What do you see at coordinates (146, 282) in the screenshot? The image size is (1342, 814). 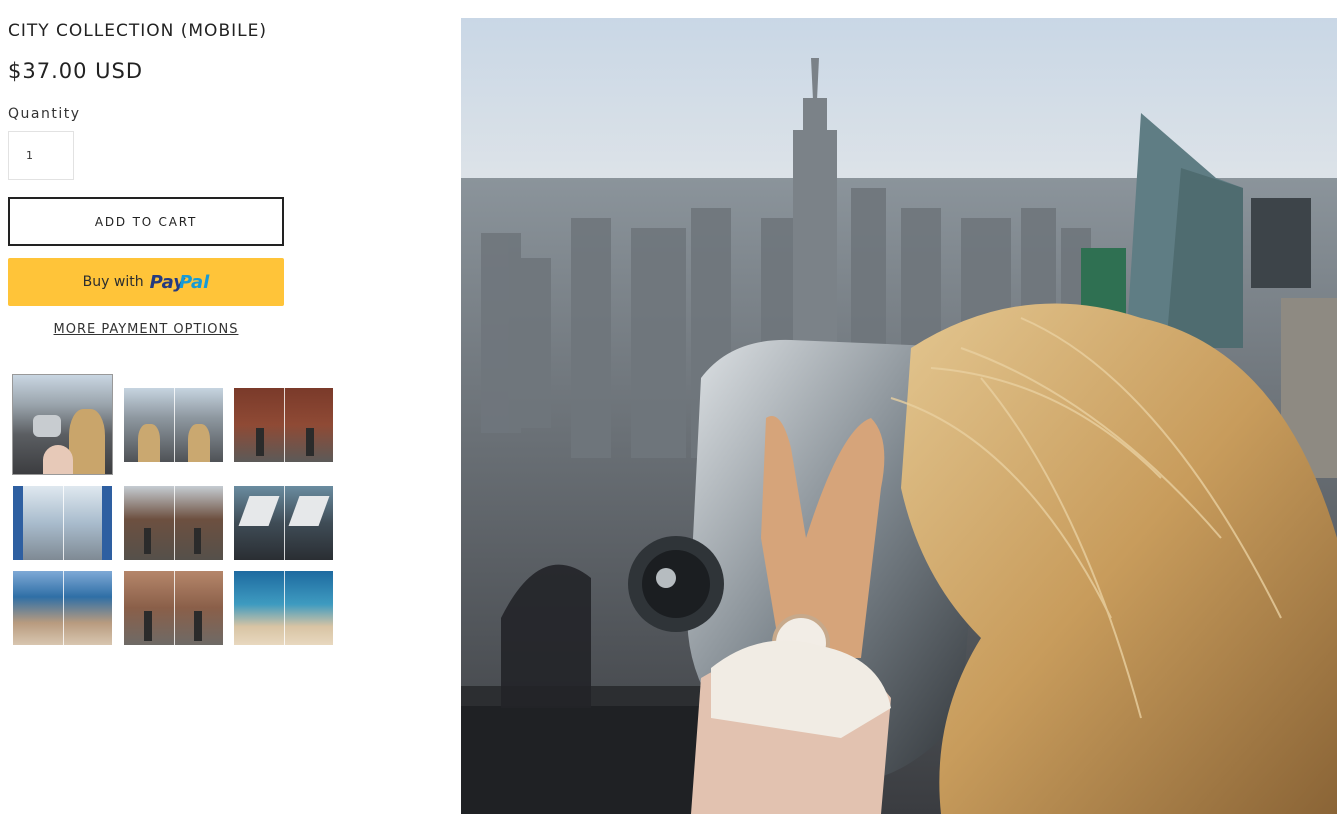 I see `paypal-button: Buy with PayPal` at bounding box center [146, 282].